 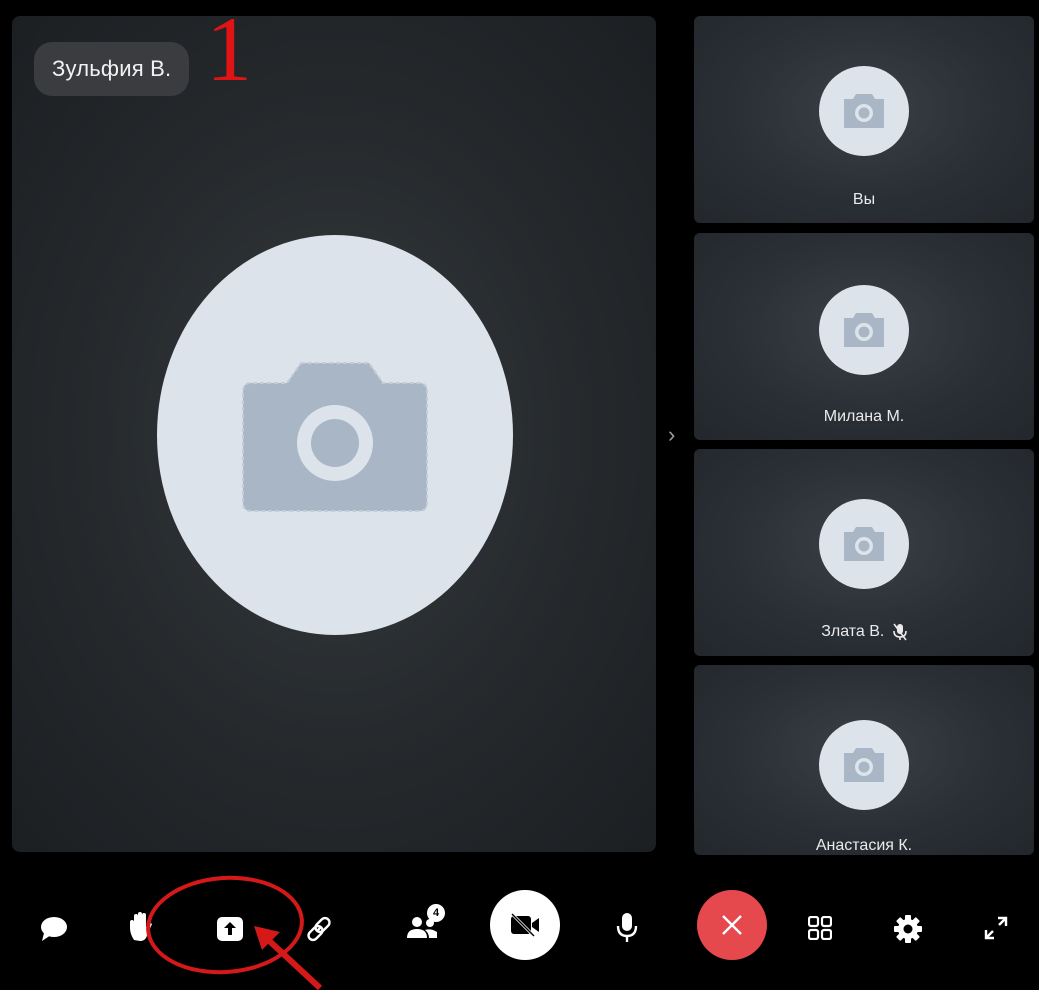 What do you see at coordinates (425, 922) in the screenshot?
I see `participants-button: 4` at bounding box center [425, 922].